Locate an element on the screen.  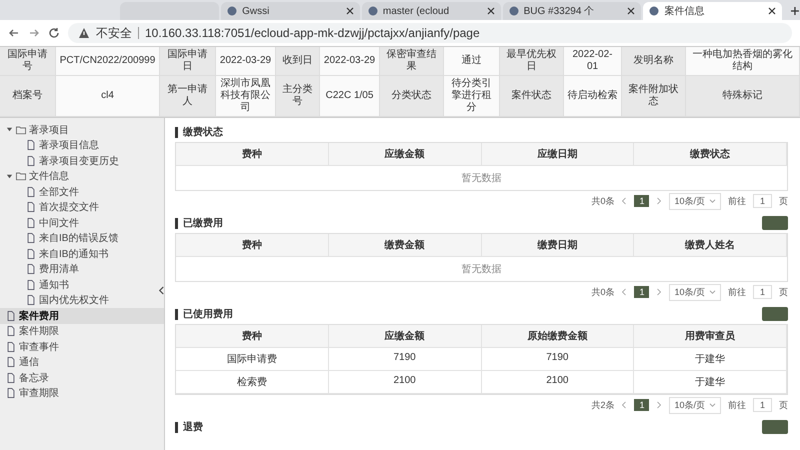
tree-item: 通知书 is located at coordinates (82, 284).